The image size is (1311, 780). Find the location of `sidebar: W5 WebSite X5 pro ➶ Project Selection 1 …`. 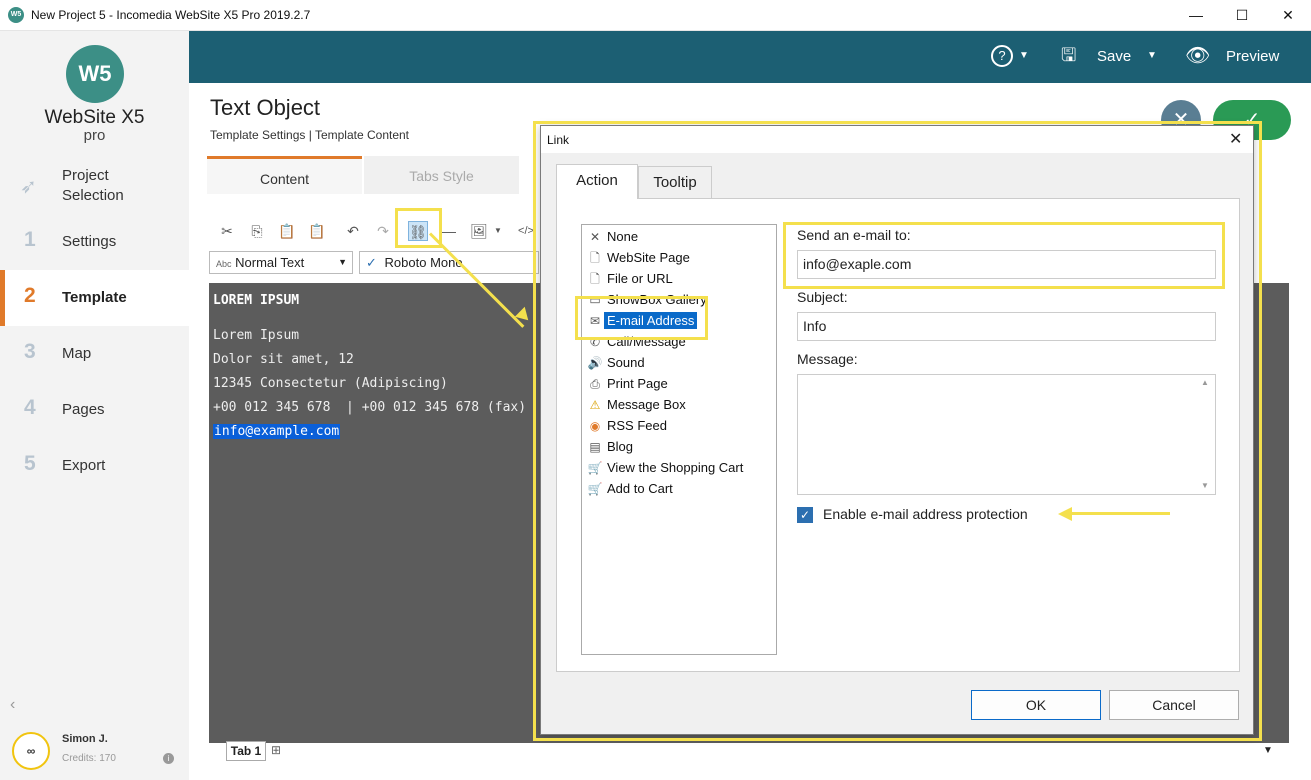

sidebar: W5 WebSite X5 pro ➶ Project Selection 1 … is located at coordinates (94, 405).